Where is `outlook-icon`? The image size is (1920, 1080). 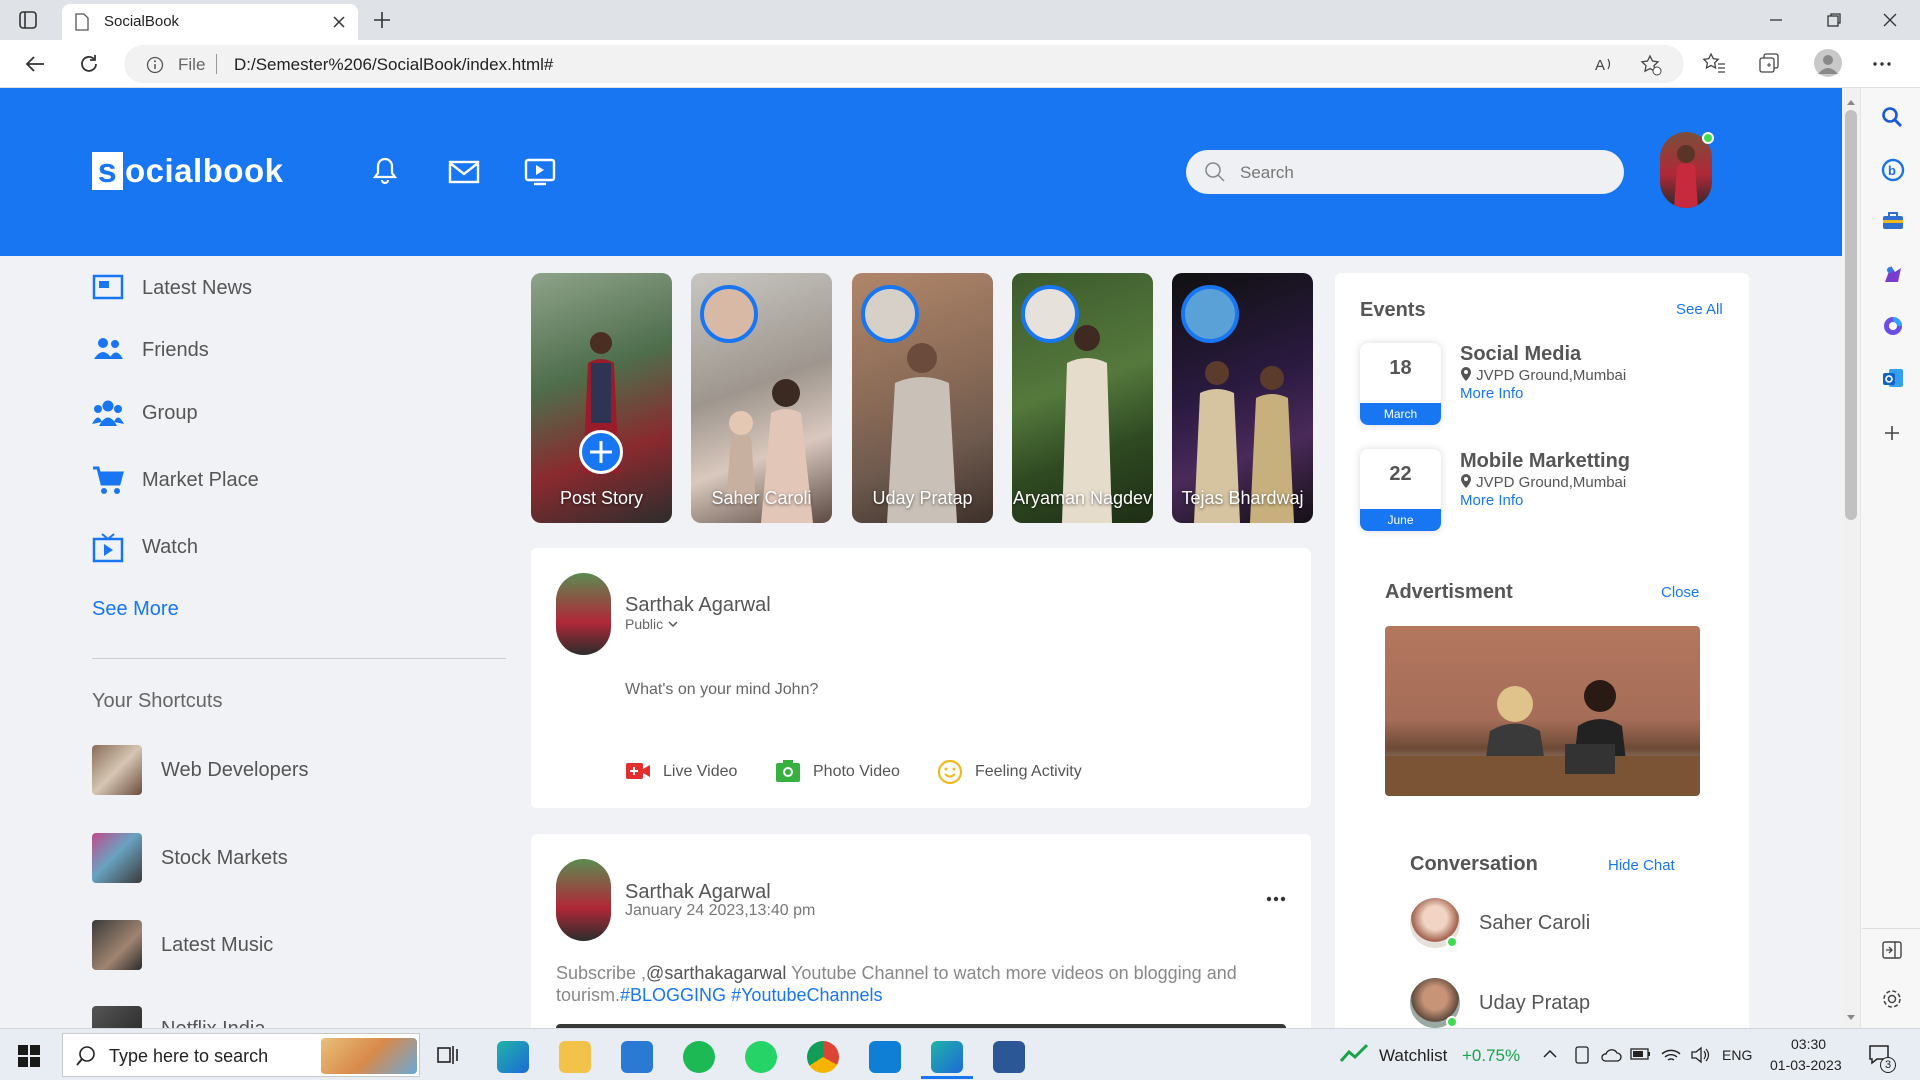
outlook-icon is located at coordinates (1893, 378).